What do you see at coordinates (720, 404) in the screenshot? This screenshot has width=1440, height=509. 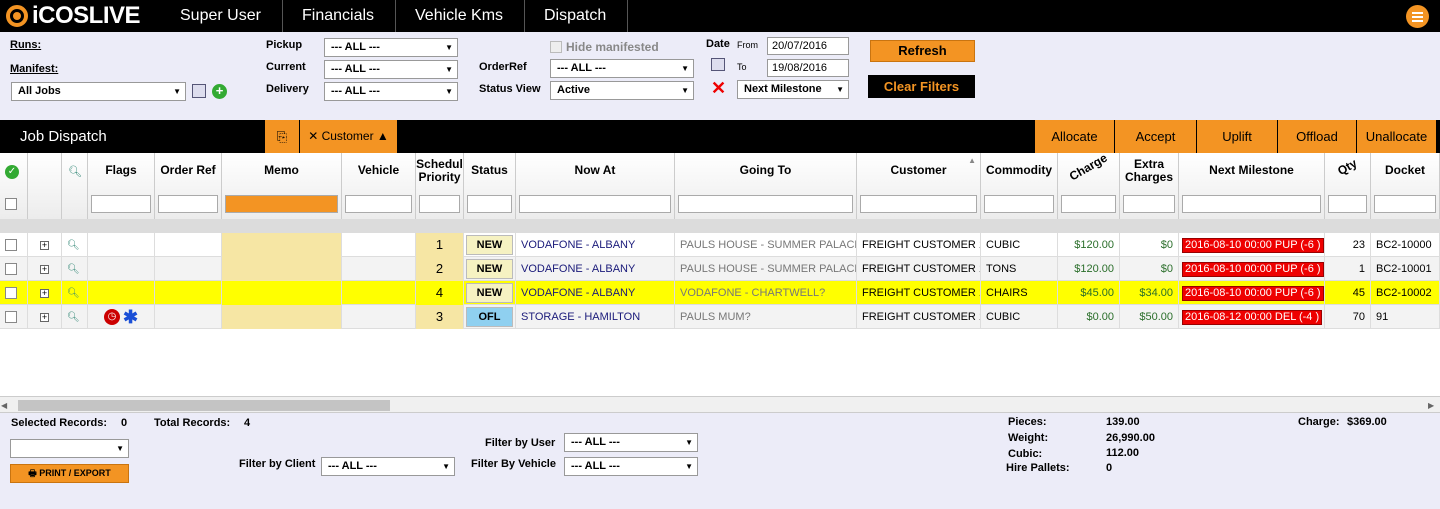 I see `horizontal-scrollbar: ◀ ▶` at bounding box center [720, 404].